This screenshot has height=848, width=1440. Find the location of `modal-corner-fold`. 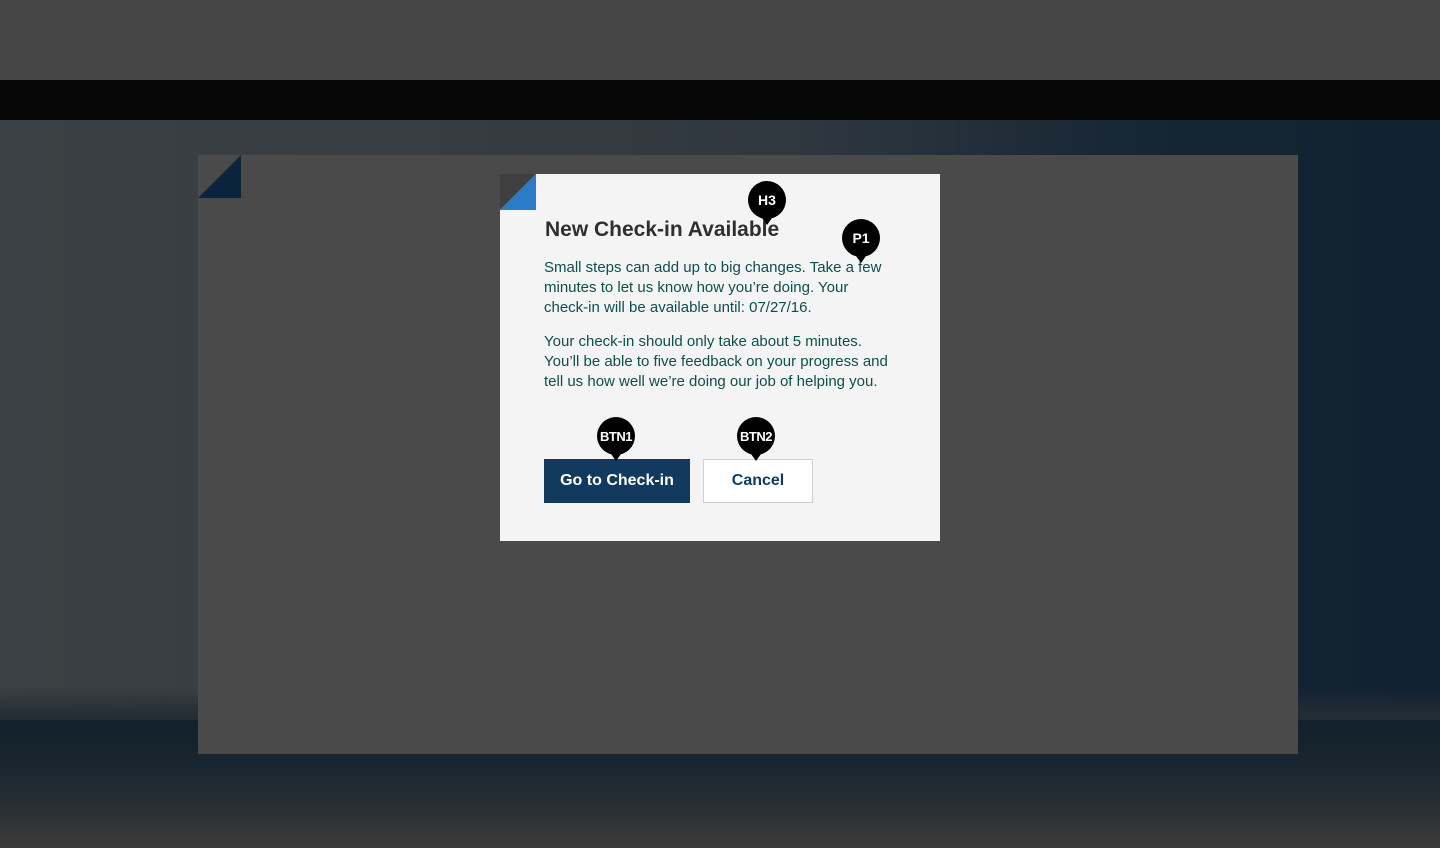

modal-corner-fold is located at coordinates (518, 192).